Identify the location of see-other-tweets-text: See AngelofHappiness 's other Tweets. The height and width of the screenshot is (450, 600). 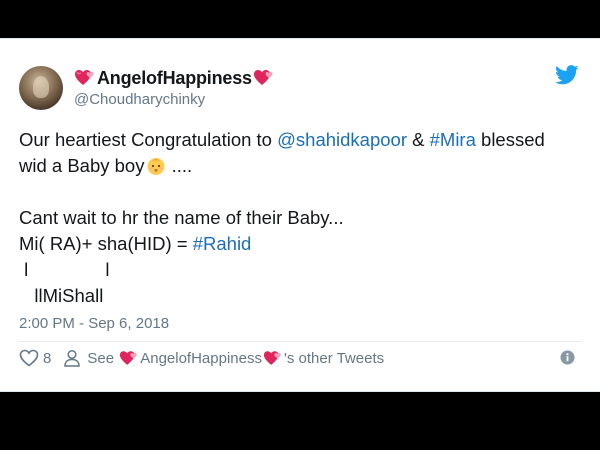
(235, 358).